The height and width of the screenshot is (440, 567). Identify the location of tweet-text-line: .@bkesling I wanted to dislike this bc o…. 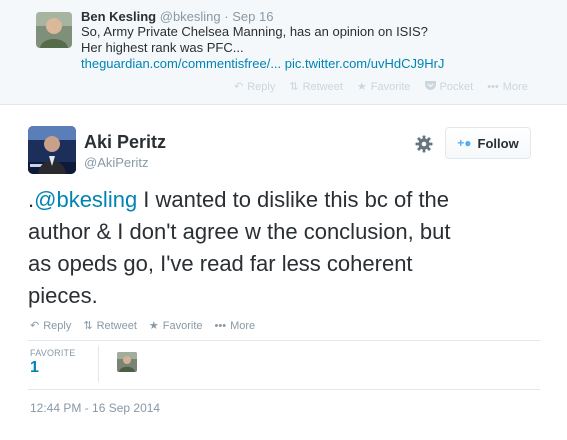
(288, 200).